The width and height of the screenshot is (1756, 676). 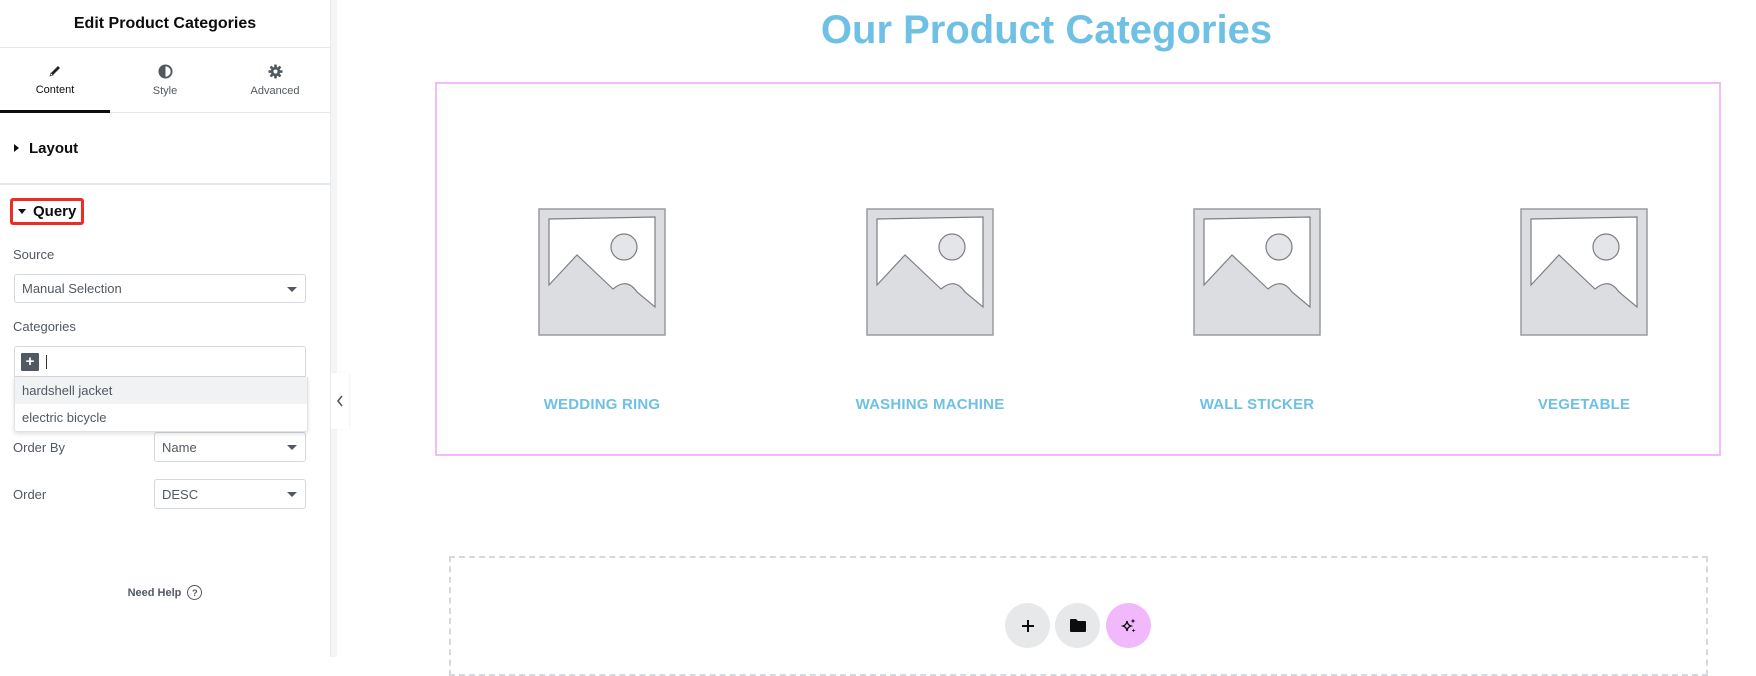 I want to click on chevron-left-icon, so click(x=339, y=401).